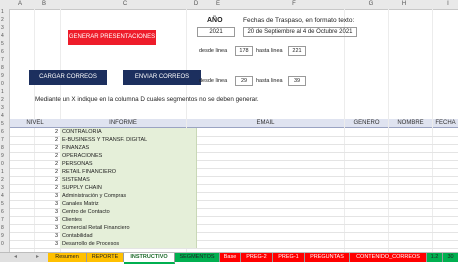  Describe the element at coordinates (128, 148) in the screenshot. I see `informe-cell: FINANZAS` at that location.